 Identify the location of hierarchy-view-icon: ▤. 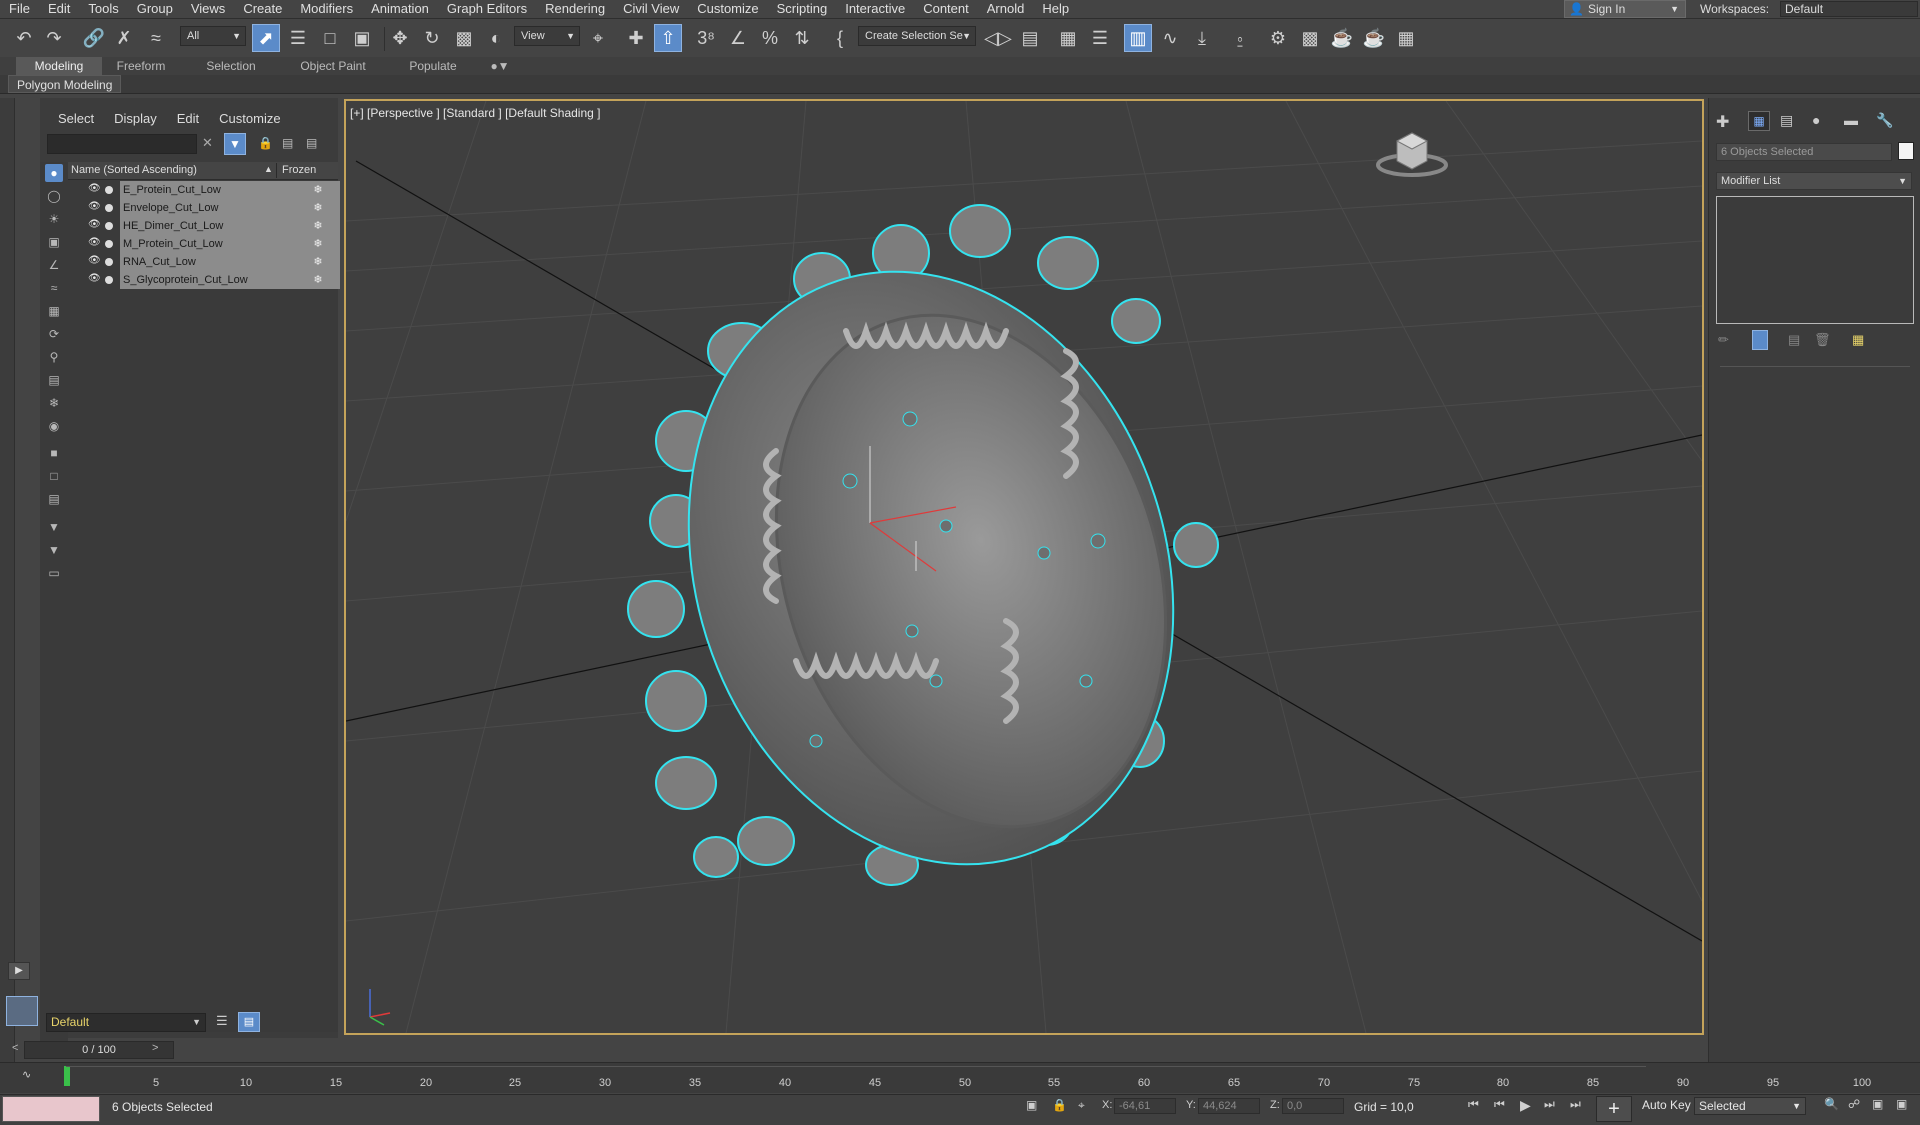
(249, 1022).